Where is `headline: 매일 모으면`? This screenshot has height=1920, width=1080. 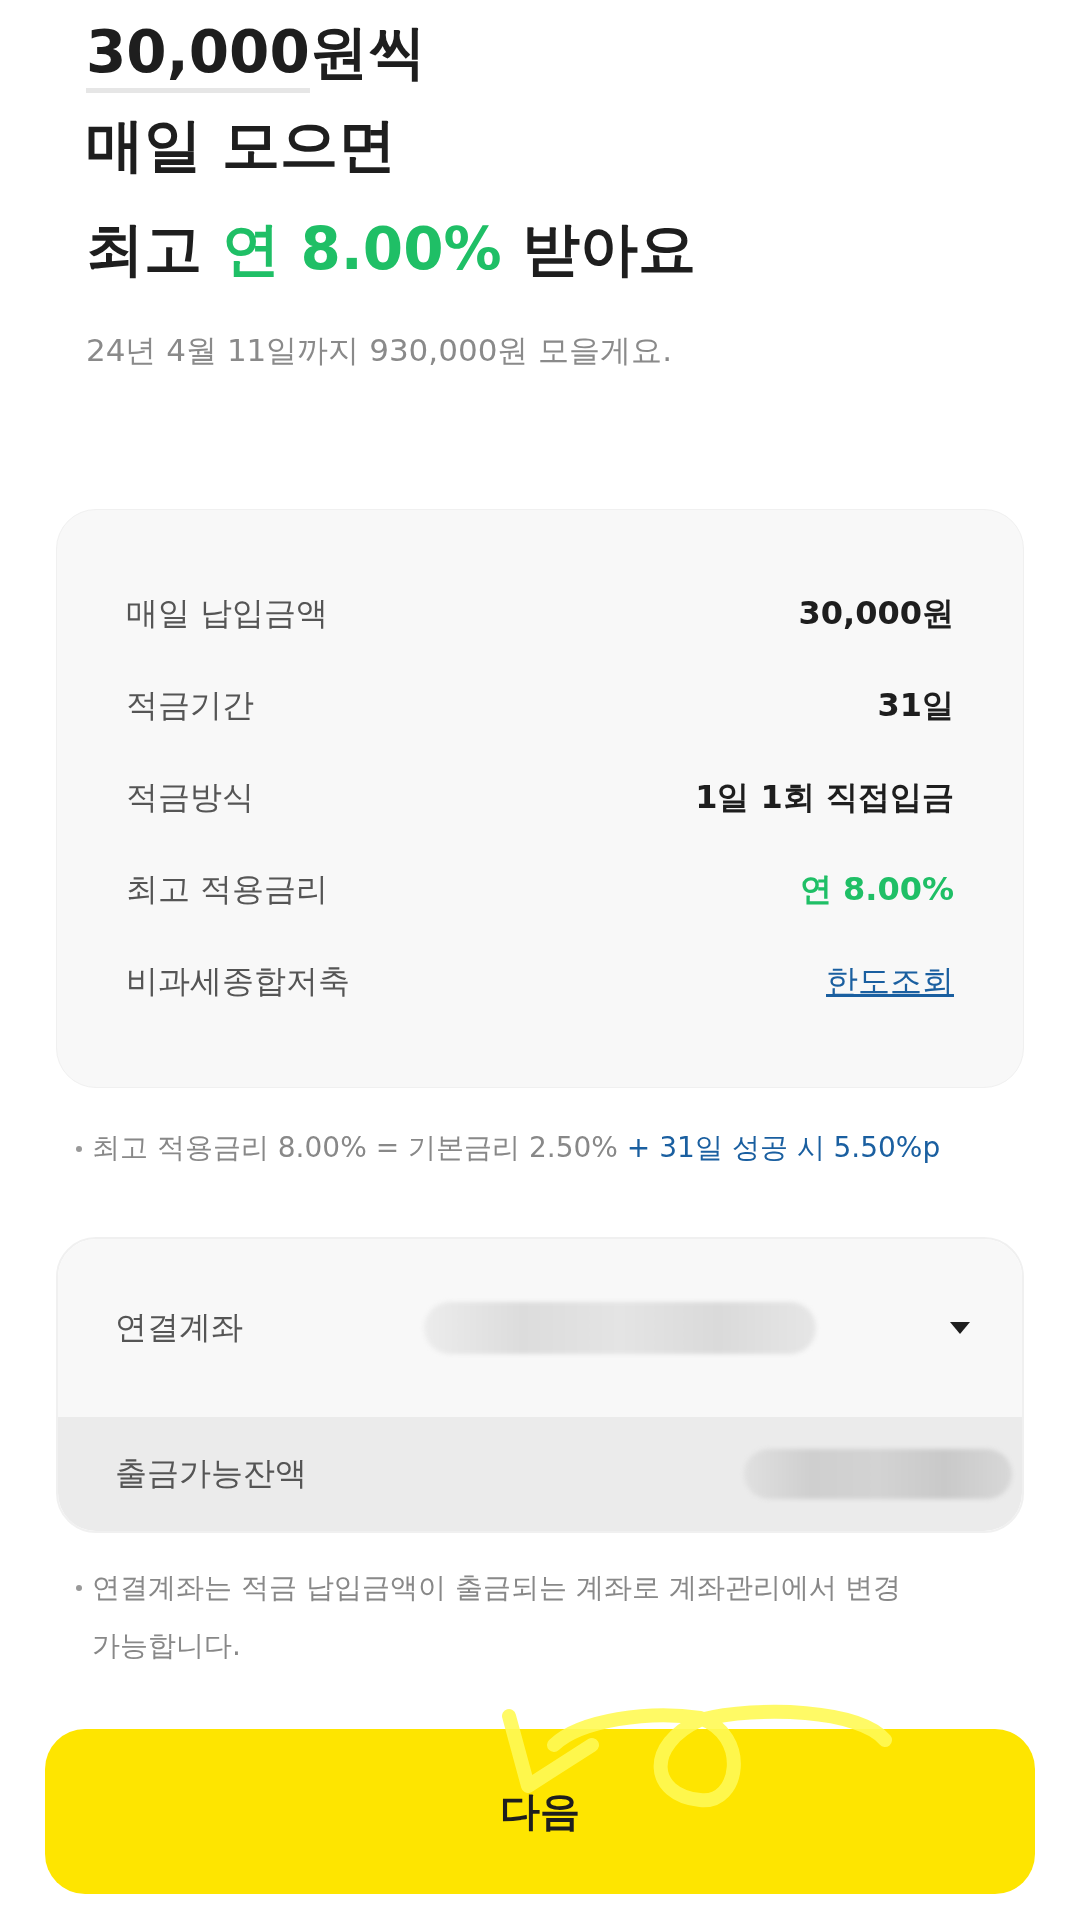 headline: 매일 모으면 is located at coordinates (242, 145).